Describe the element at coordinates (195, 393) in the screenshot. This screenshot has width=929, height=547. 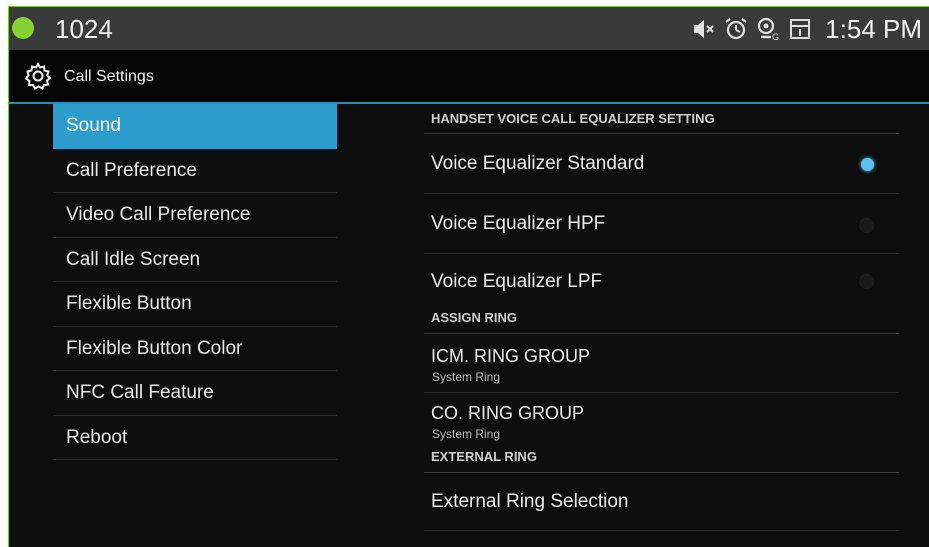
I see `menu-item-nfc-call-feature: NFC Call Feature` at that location.